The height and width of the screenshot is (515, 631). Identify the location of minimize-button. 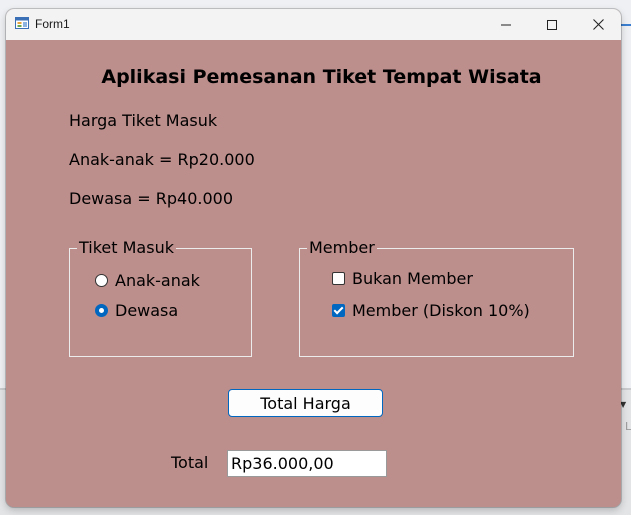
(506, 24).